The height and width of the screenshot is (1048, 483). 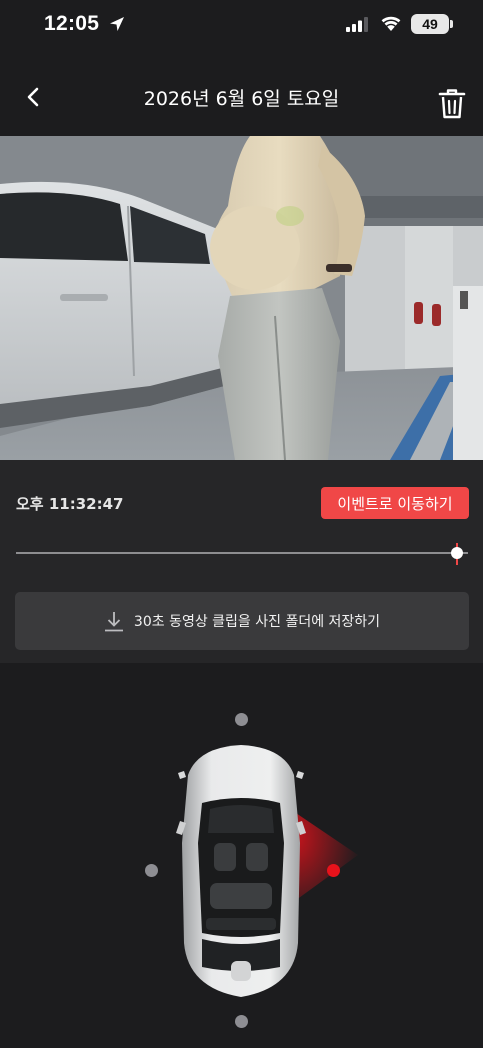 I want to click on trash-icon, so click(x=452, y=104).